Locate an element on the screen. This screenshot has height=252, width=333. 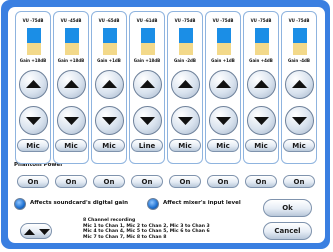
mapping-down-button is located at coordinates (44, 231).